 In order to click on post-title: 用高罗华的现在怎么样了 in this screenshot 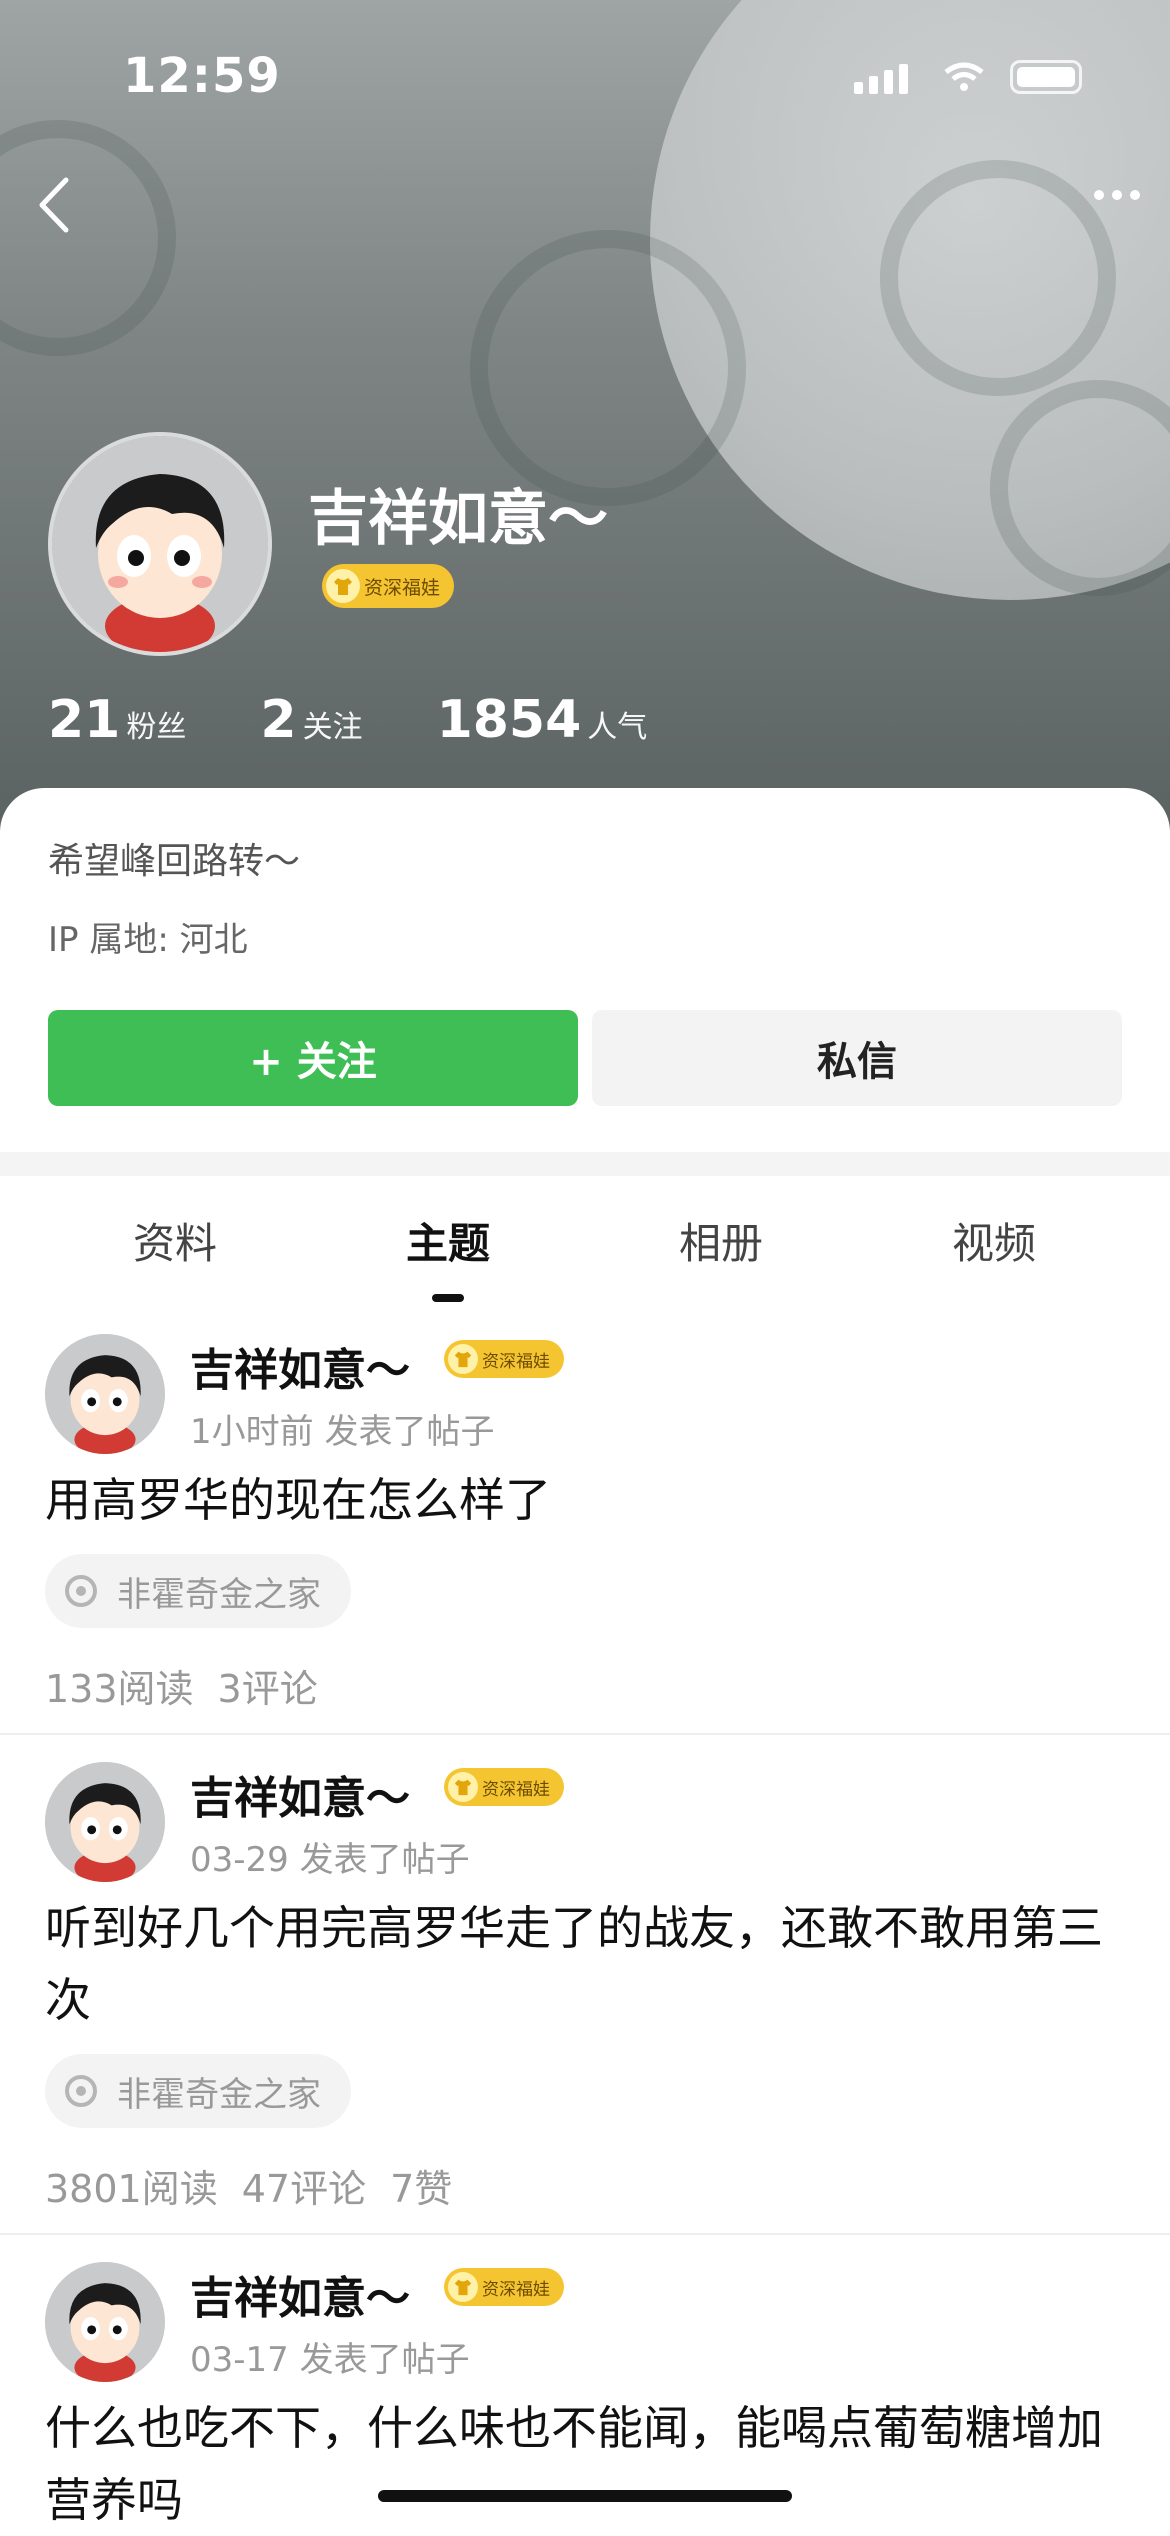, I will do `click(590, 1500)`.